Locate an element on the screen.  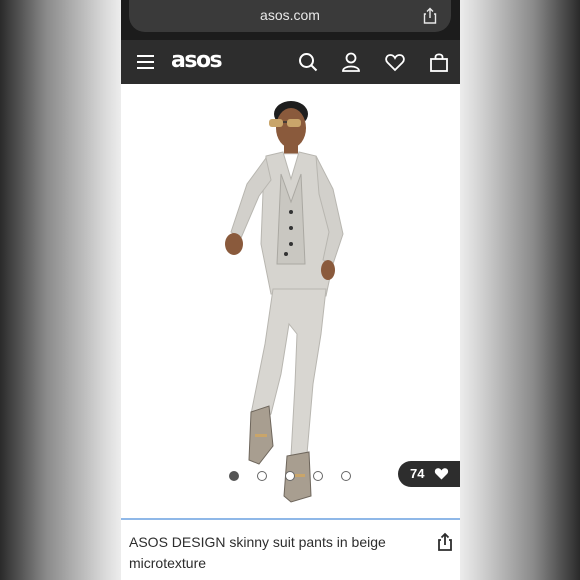
browser-url-bar: asos.com is located at coordinates (290, 20).